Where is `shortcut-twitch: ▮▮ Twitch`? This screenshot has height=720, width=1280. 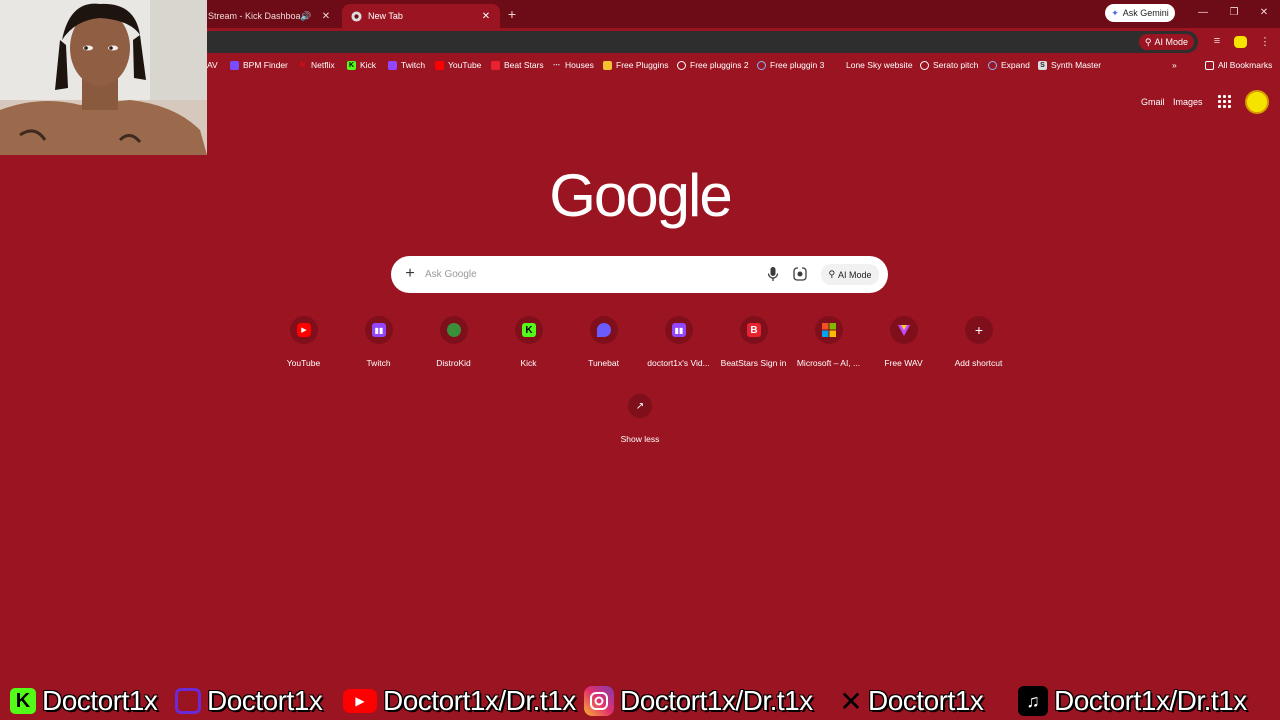
shortcut-twitch: ▮▮ Twitch is located at coordinates (378, 346).